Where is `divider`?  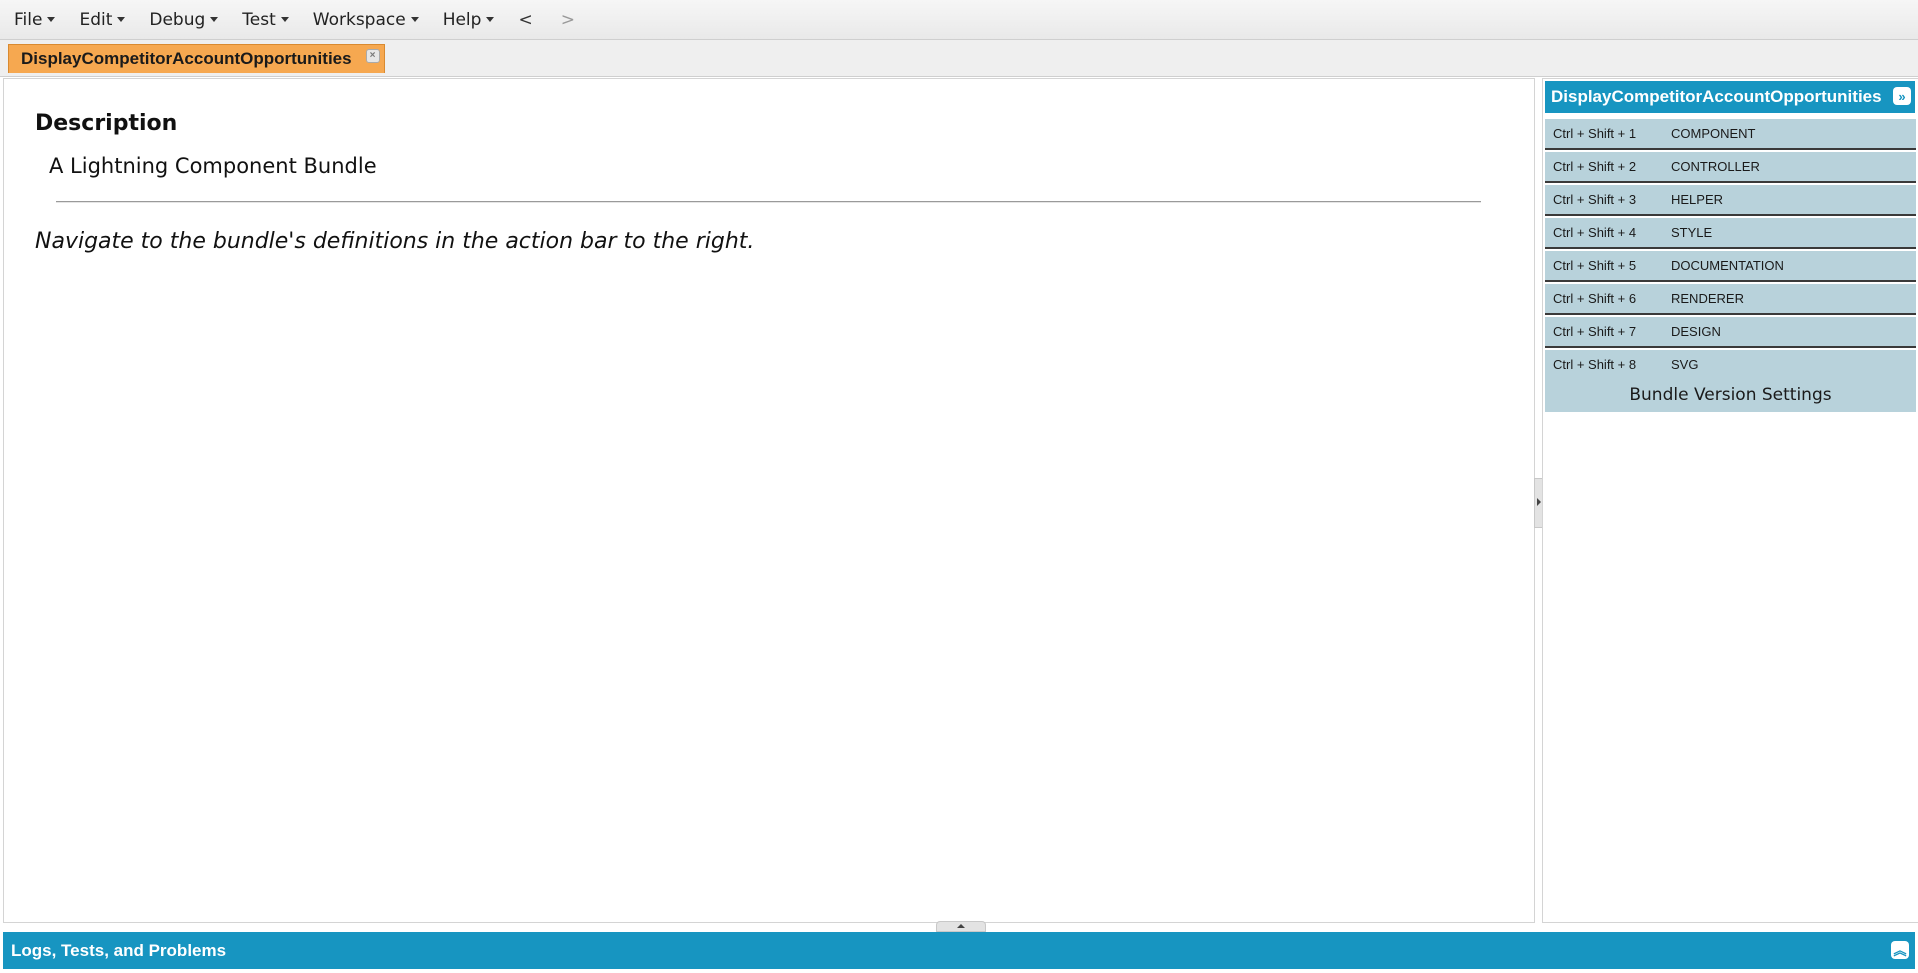
divider is located at coordinates (768, 202).